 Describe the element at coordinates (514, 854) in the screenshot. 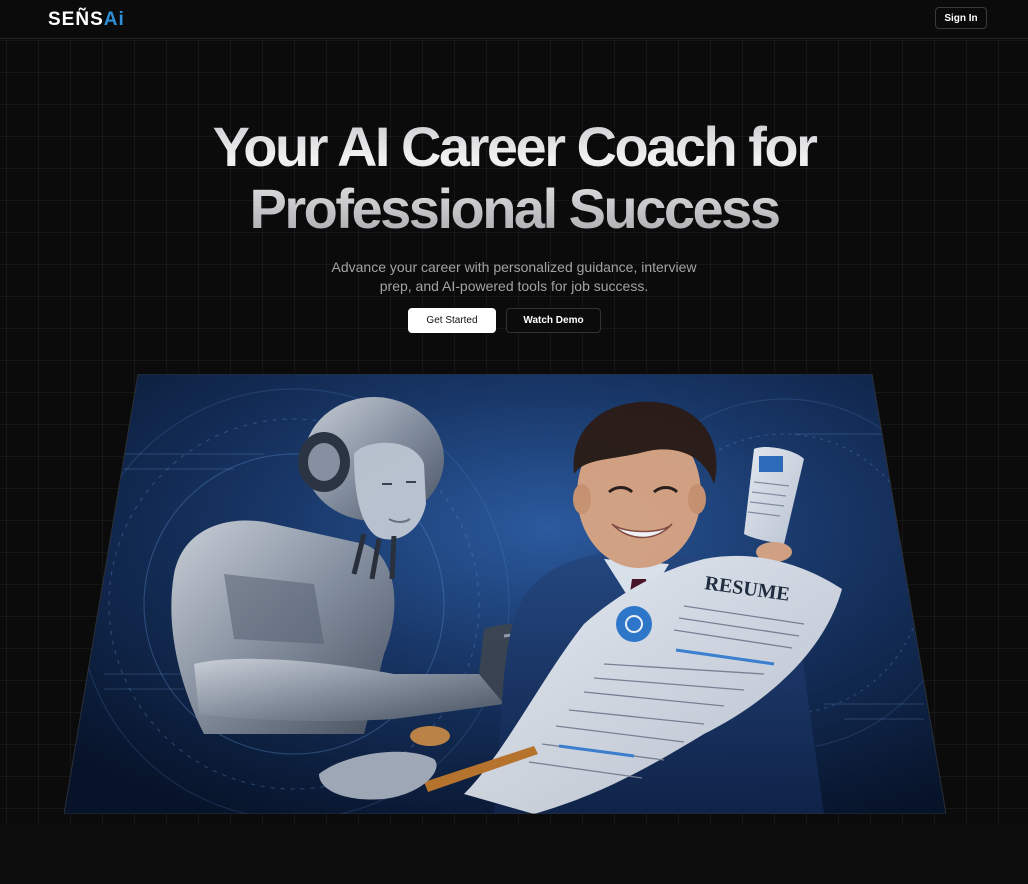

I see `footer-strip` at that location.